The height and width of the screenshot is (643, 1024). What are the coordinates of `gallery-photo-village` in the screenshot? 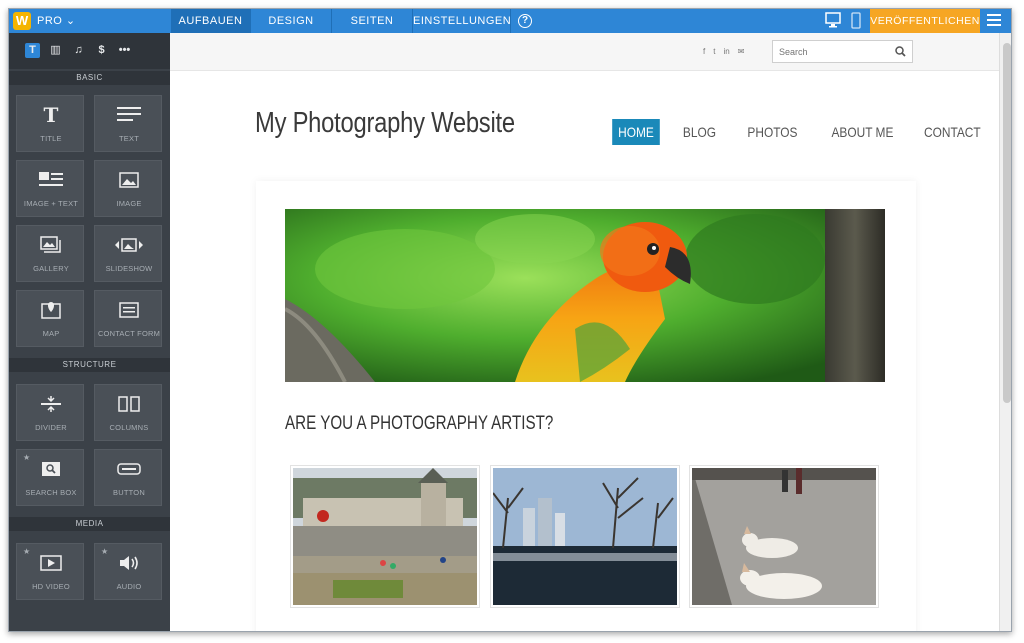 It's located at (385, 536).